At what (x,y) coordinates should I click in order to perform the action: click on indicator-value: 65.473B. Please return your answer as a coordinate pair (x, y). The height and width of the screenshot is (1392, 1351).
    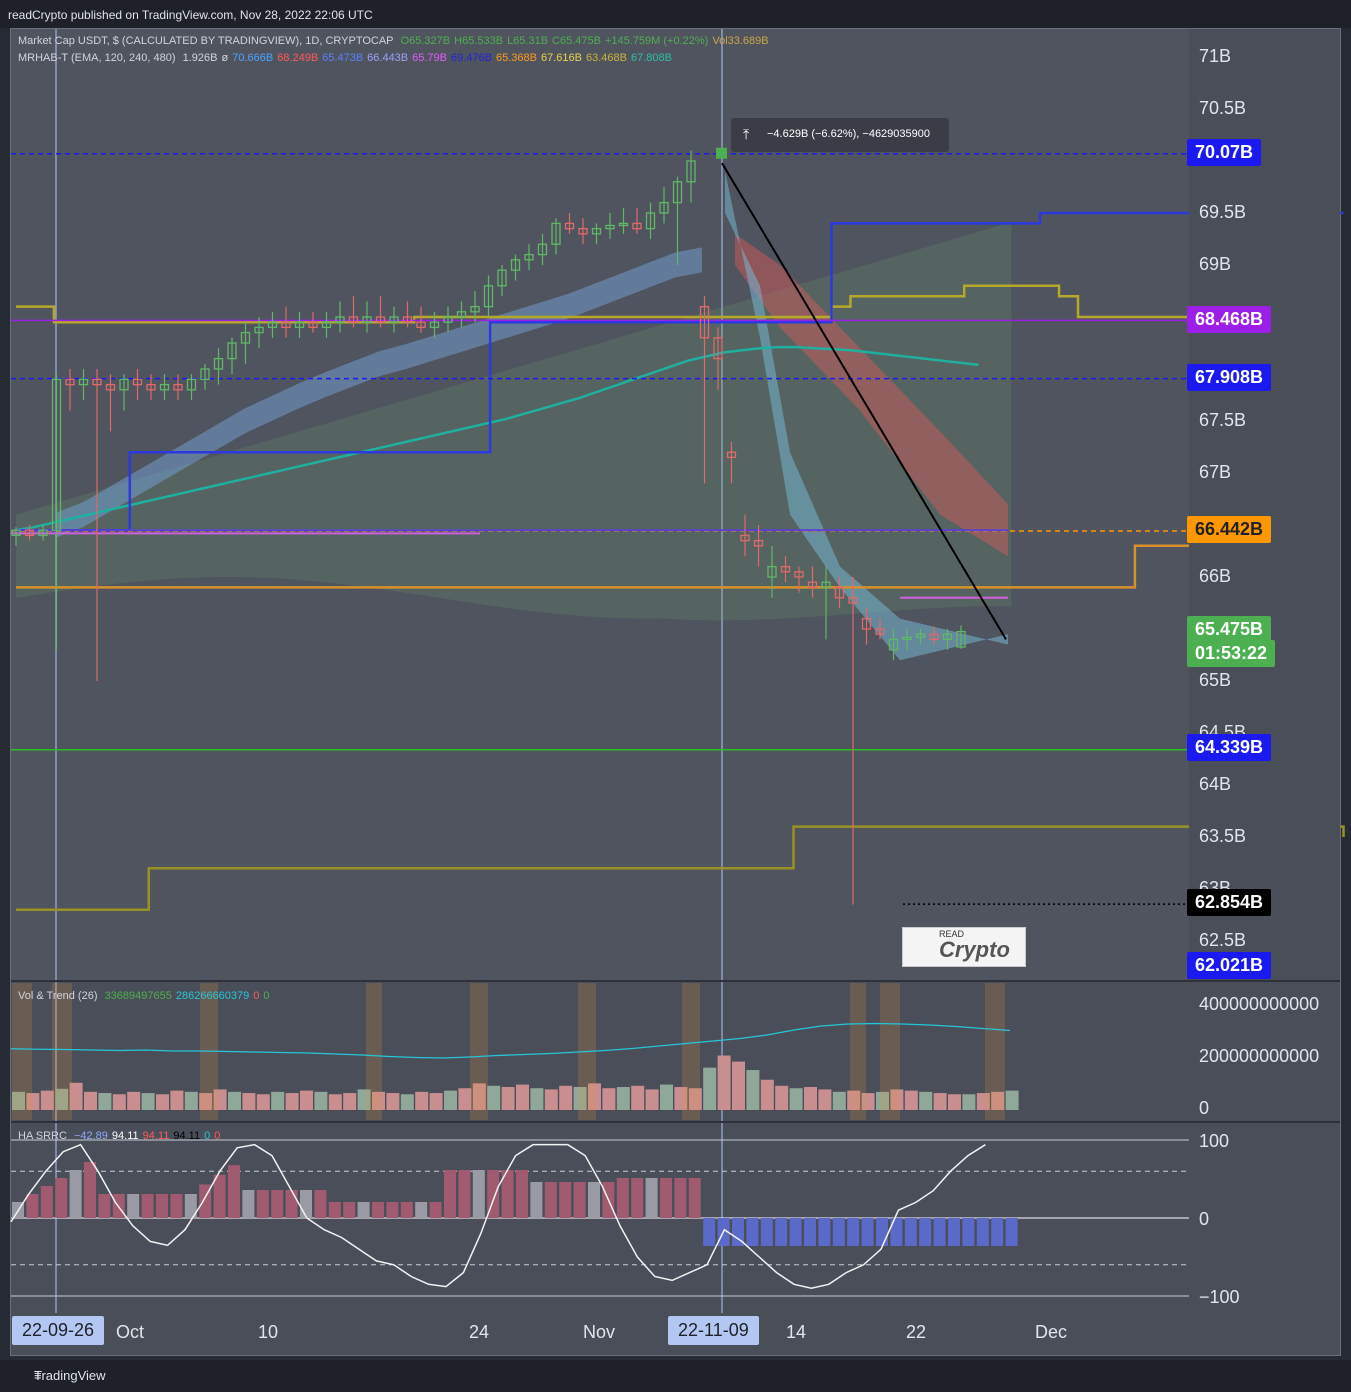
    Looking at the image, I should click on (343, 58).